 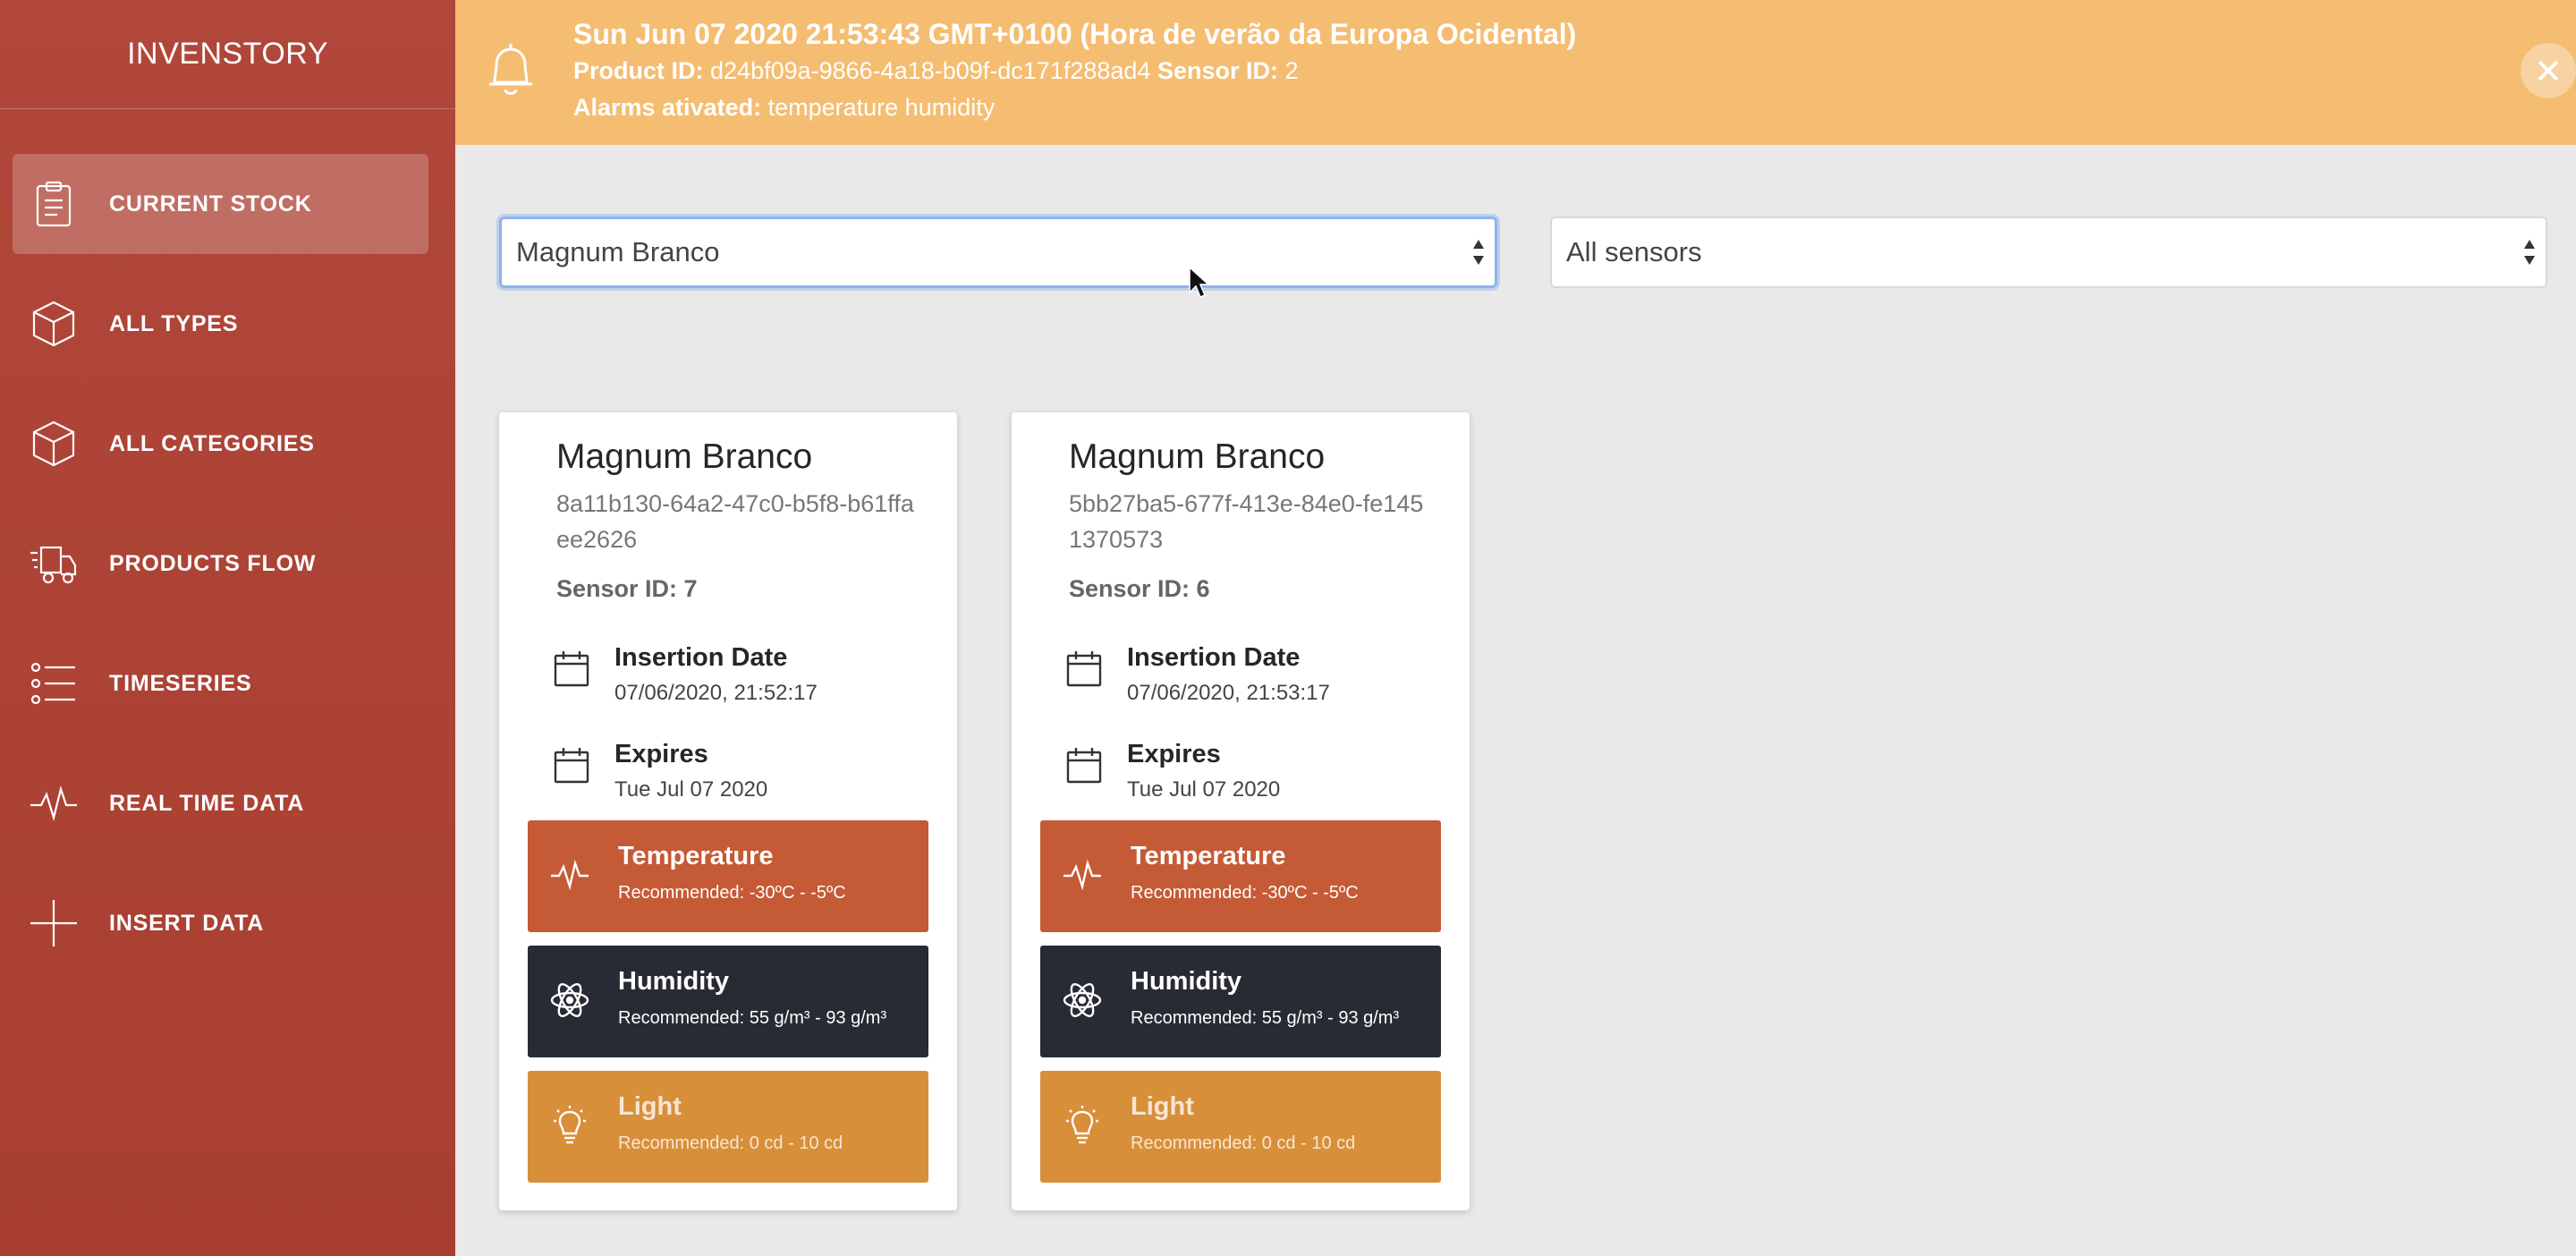 I want to click on alarm-activated-line: Alarms ativated: temperature humidity, so click(x=1074, y=107).